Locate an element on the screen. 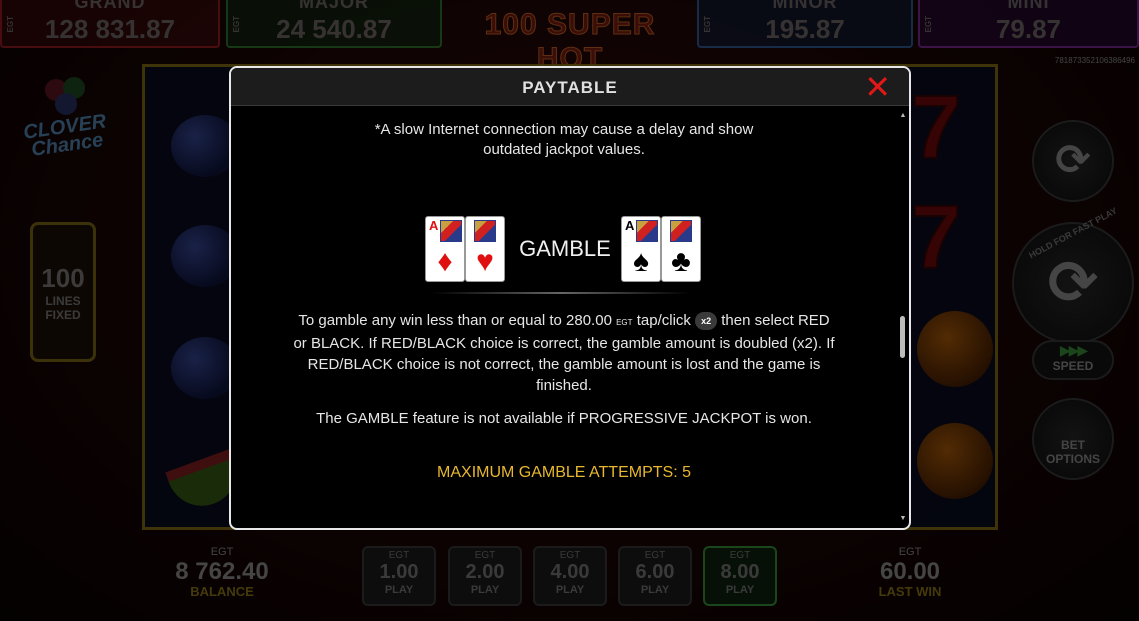 Image resolution: width=1139 pixels, height=621 pixels. gamble-max-amount: 280.00 is located at coordinates (589, 320).